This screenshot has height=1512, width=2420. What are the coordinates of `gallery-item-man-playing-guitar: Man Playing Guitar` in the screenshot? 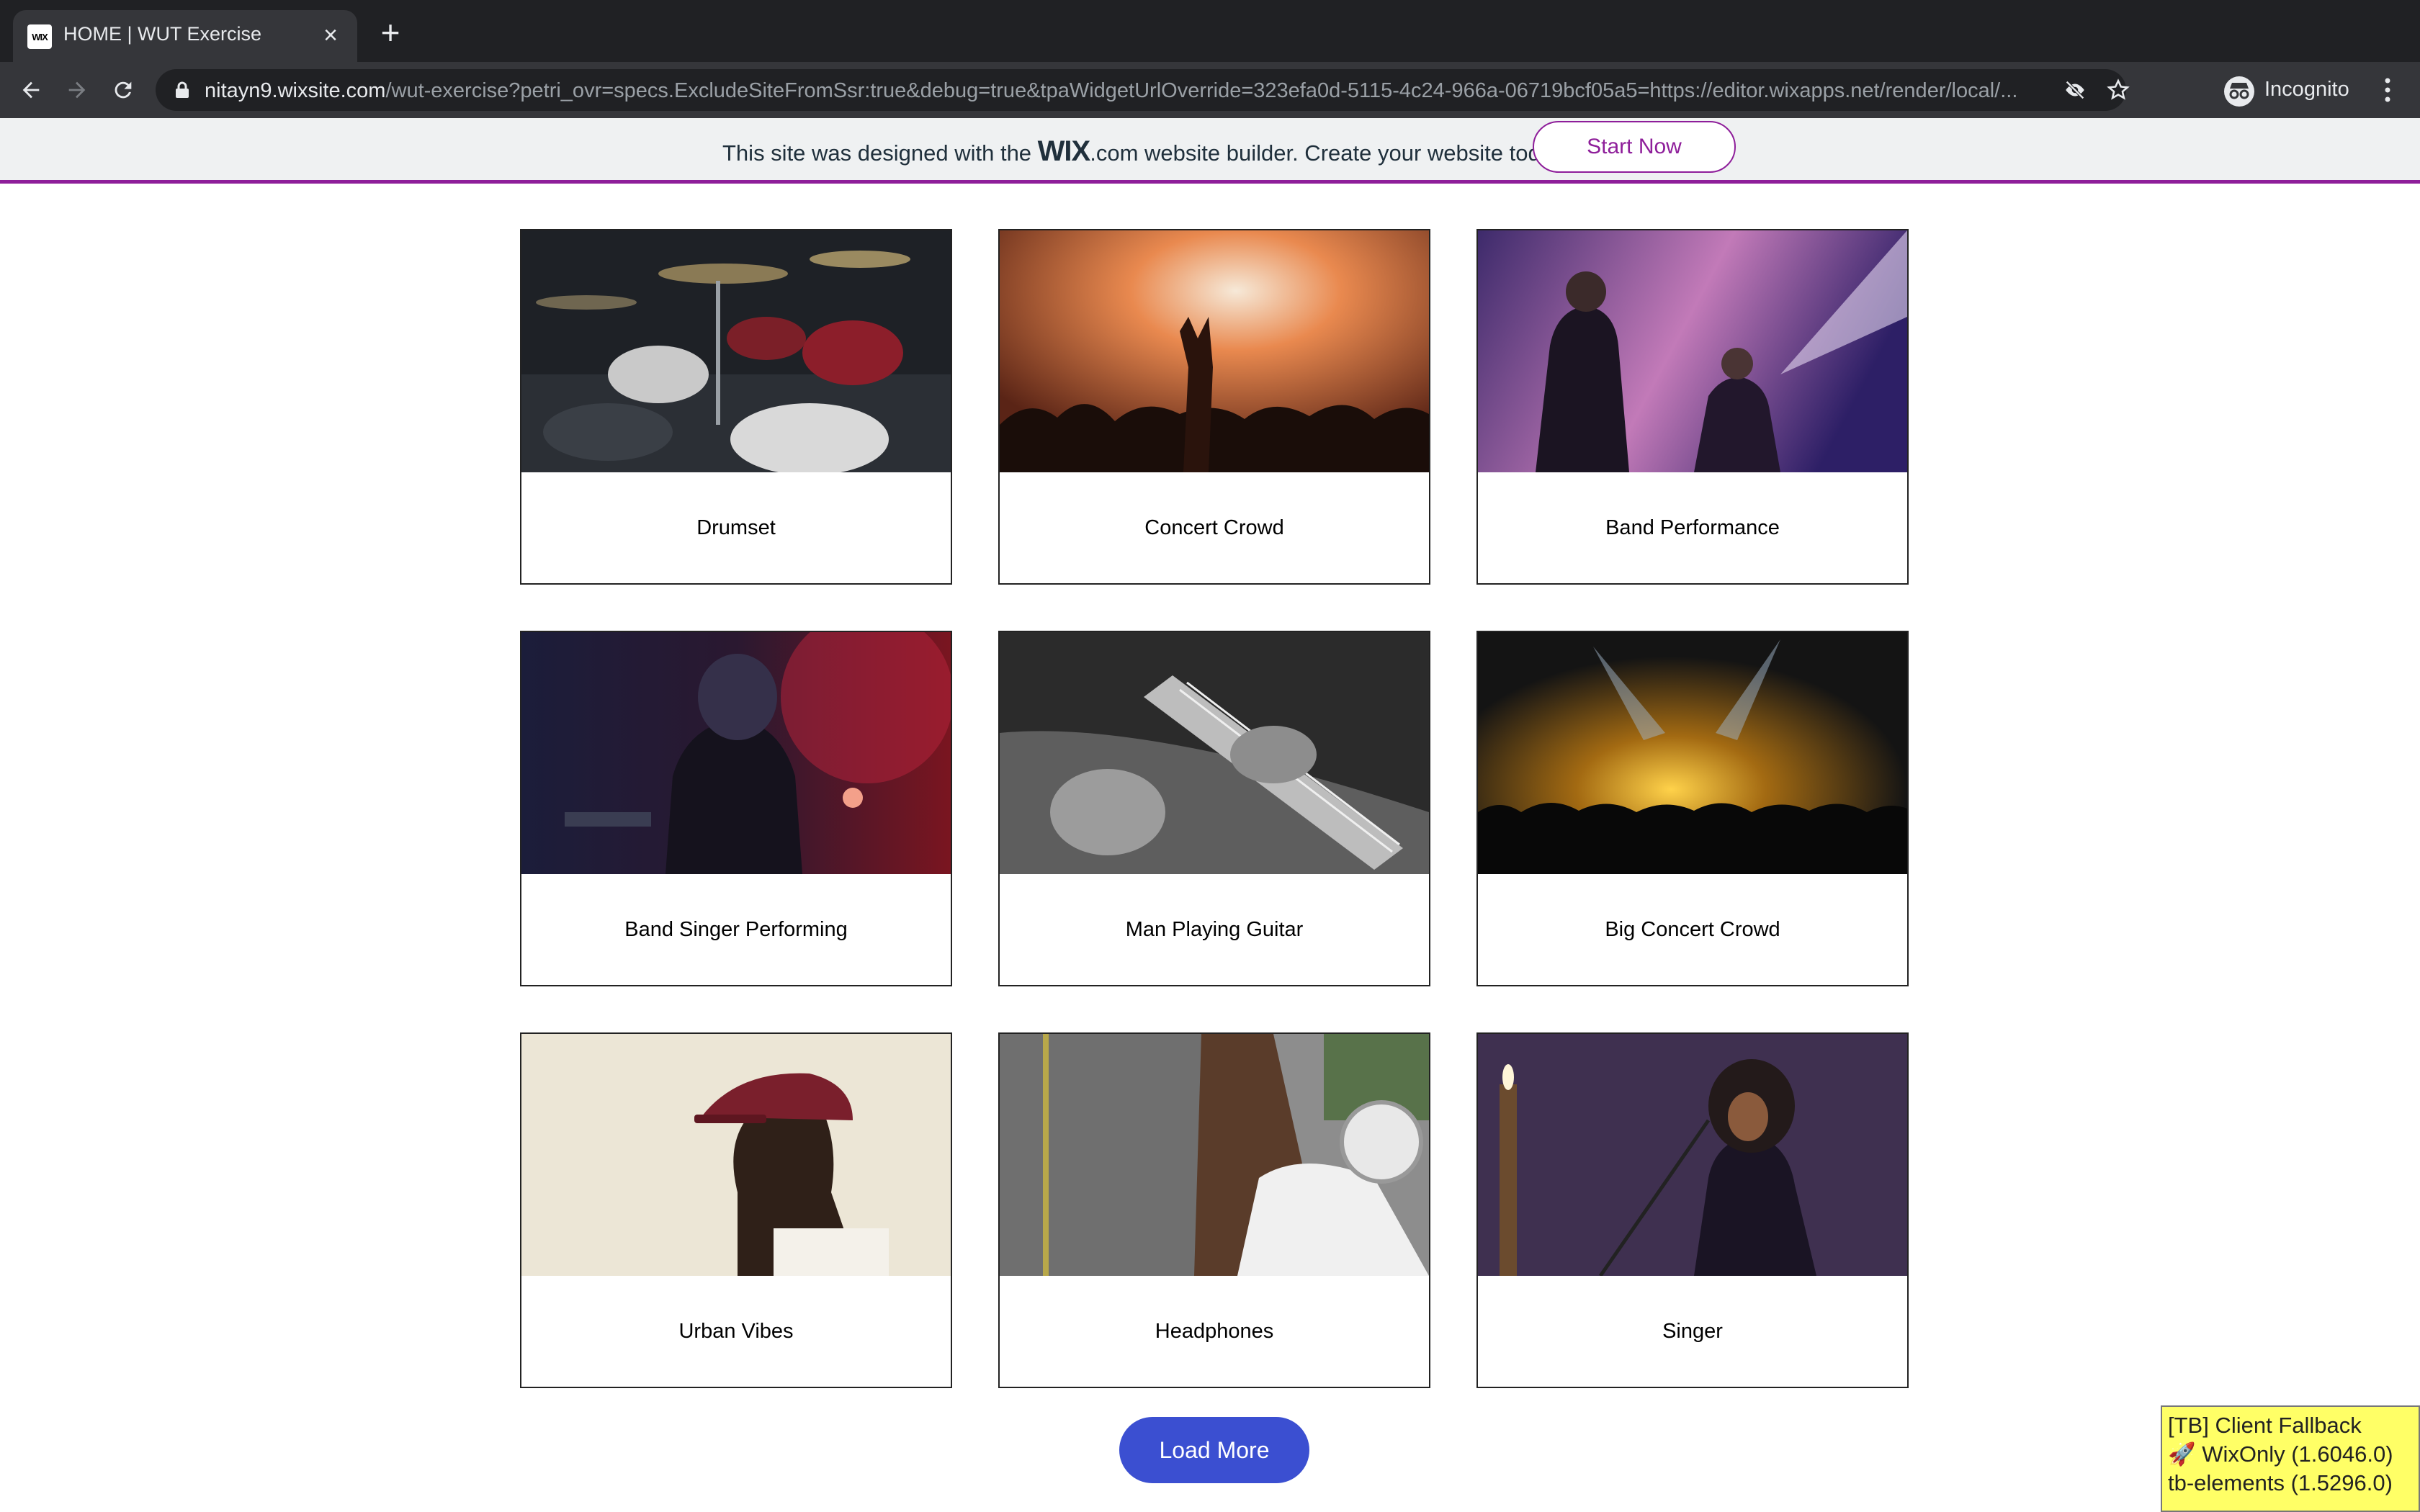 It's located at (1214, 808).